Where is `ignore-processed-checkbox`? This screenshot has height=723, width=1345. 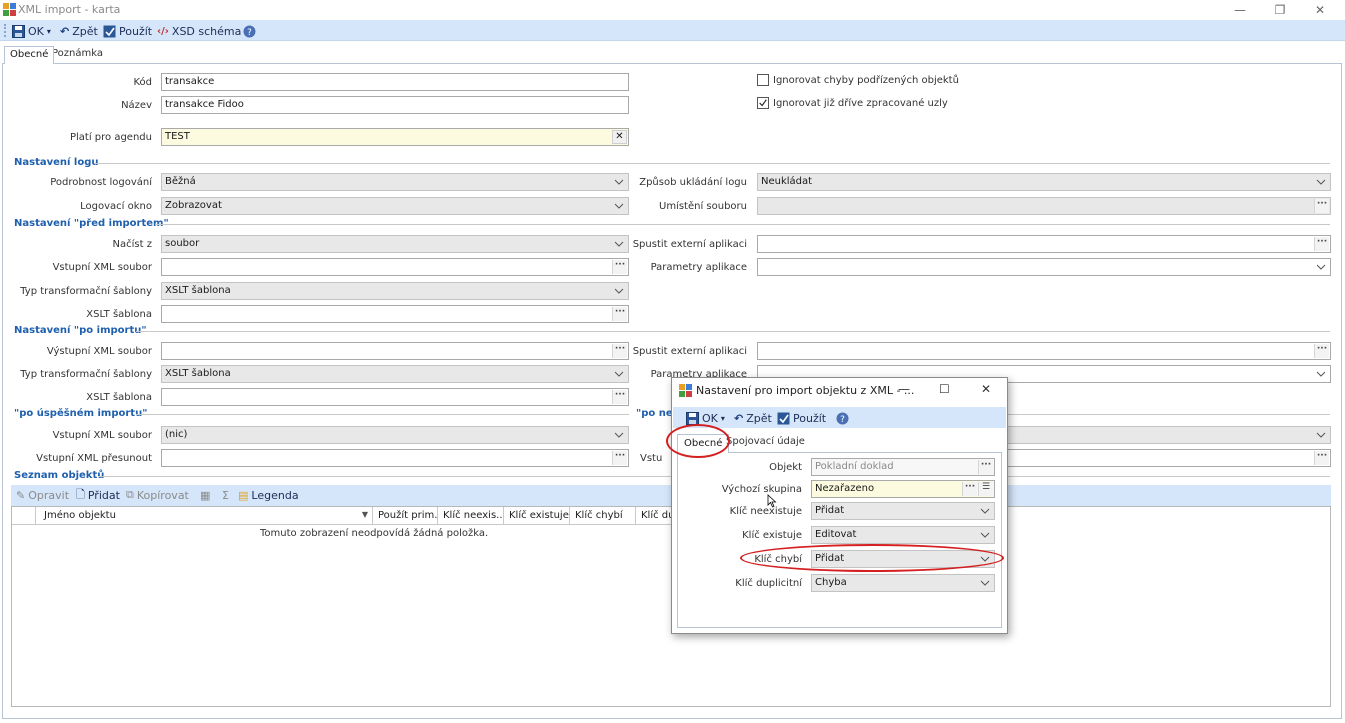 ignore-processed-checkbox is located at coordinates (763, 103).